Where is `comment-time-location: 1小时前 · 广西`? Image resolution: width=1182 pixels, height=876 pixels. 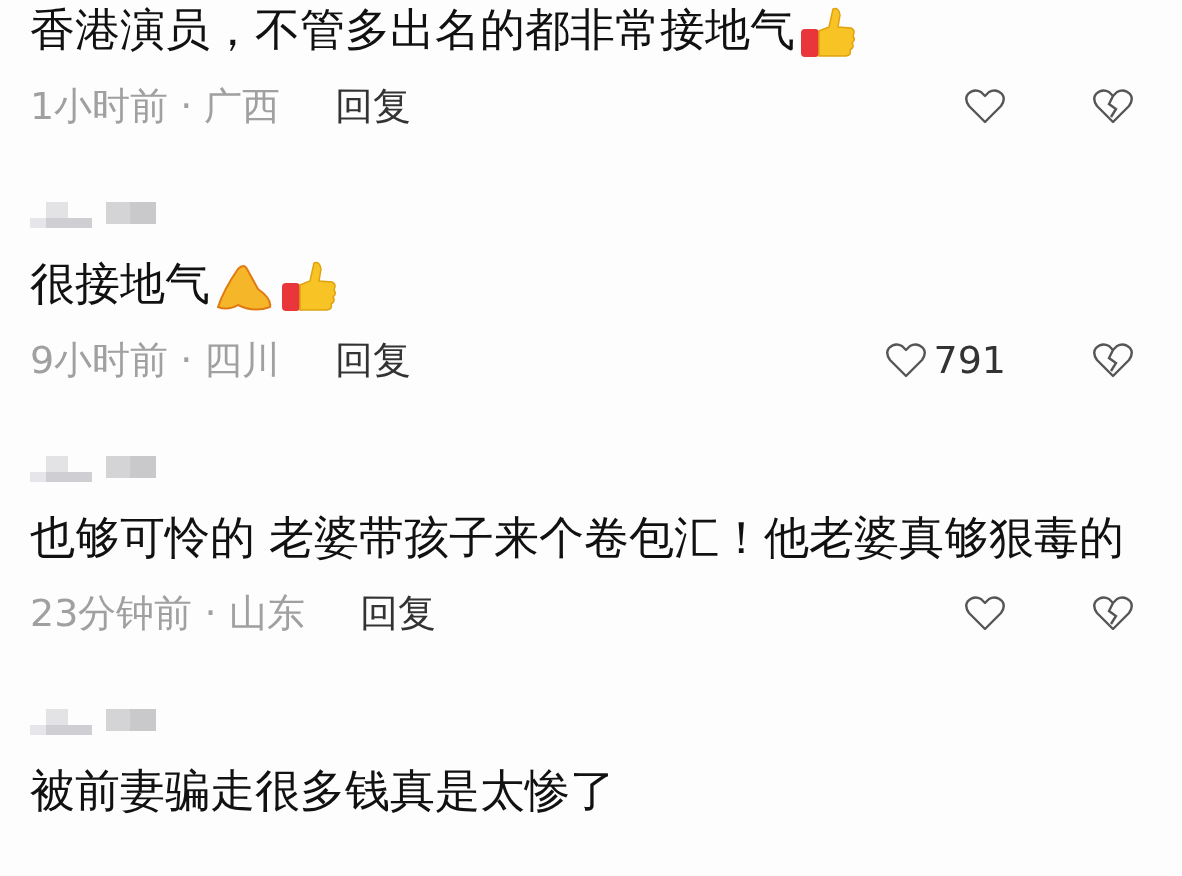
comment-time-location: 1小时前 · 广西 is located at coordinates (155, 106).